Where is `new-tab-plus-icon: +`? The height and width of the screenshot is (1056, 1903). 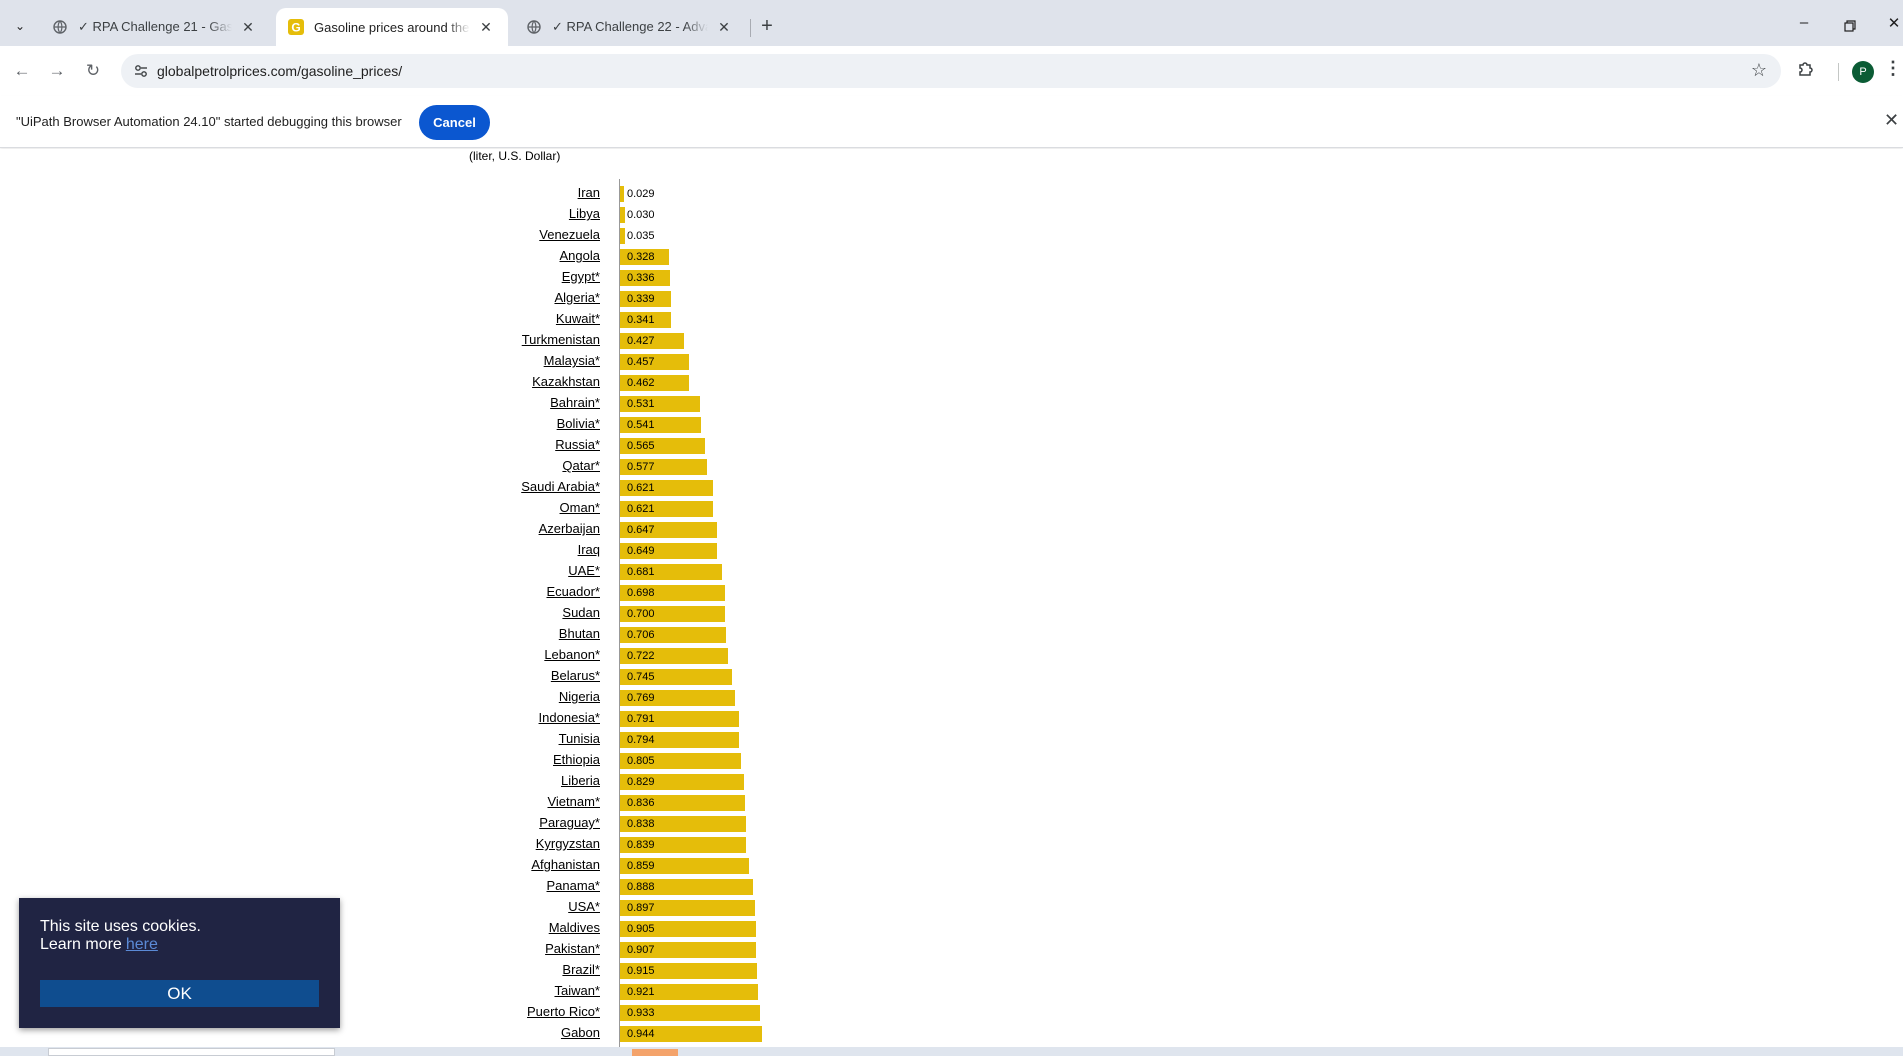
new-tab-plus-icon: + is located at coordinates (767, 27).